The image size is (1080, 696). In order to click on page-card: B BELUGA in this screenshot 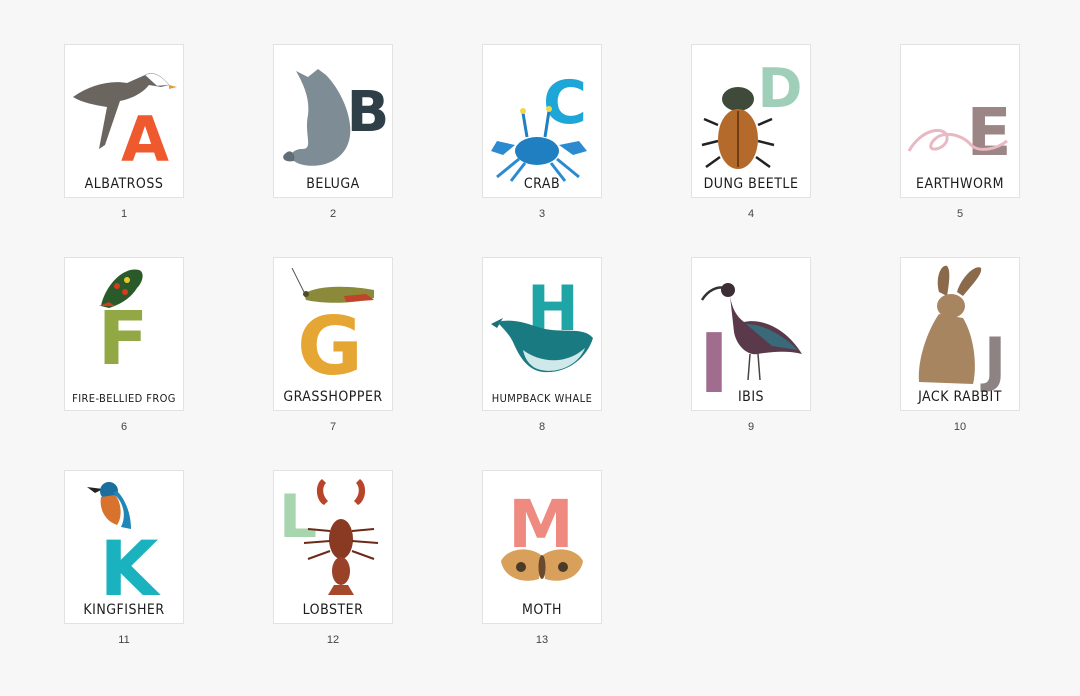, I will do `click(333, 121)`.